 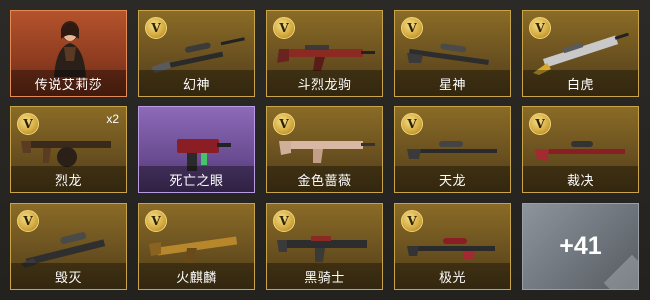 I want to click on item-name: 金色蔷薇, so click(x=324, y=181).